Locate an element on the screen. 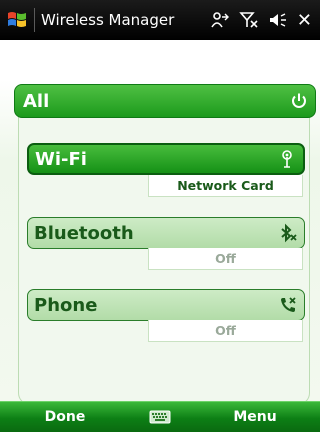 This screenshot has width=320, height=432. app-title: Wireless Manager is located at coordinates (108, 20).